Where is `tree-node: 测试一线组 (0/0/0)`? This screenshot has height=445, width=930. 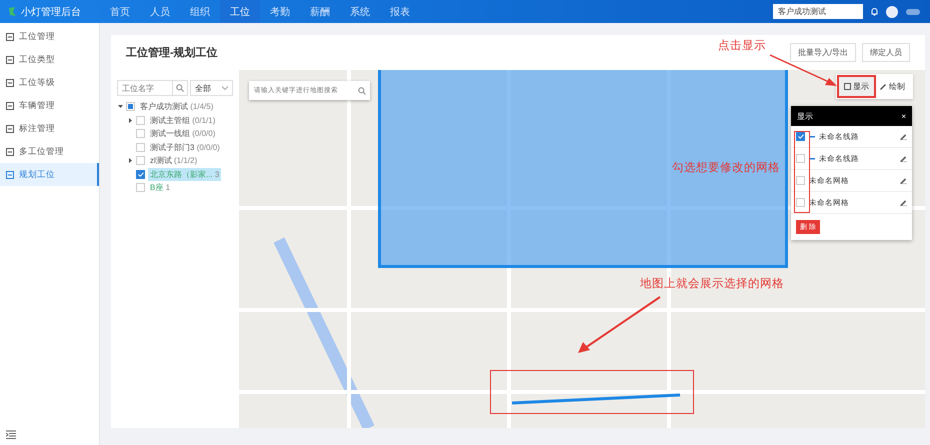
tree-node: 测试一线组 (0/0/0) is located at coordinates (183, 133).